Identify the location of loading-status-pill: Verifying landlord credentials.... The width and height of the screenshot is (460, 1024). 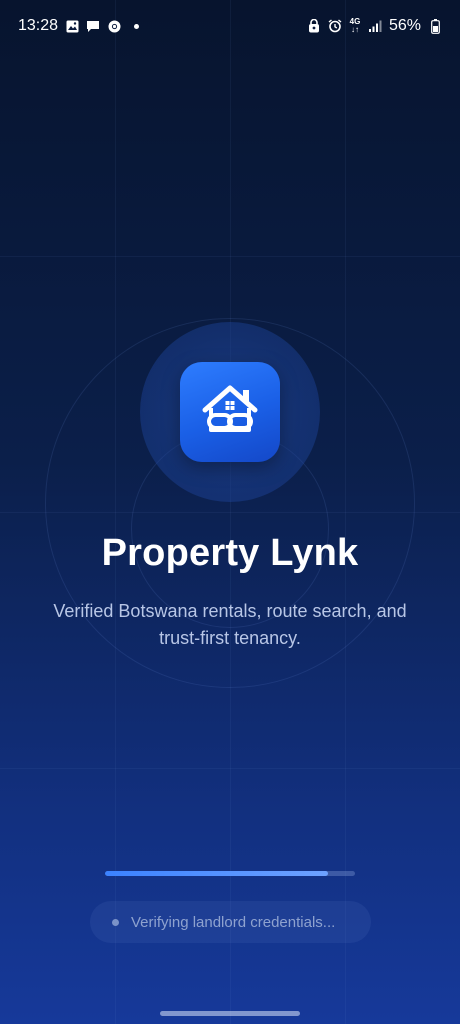
(230, 922).